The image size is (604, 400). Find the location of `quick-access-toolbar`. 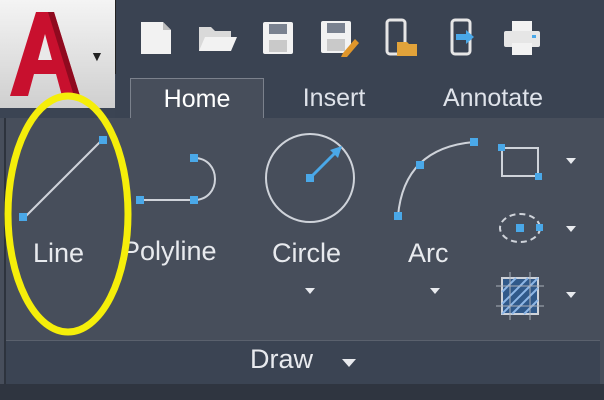

quick-access-toolbar is located at coordinates (339, 38).